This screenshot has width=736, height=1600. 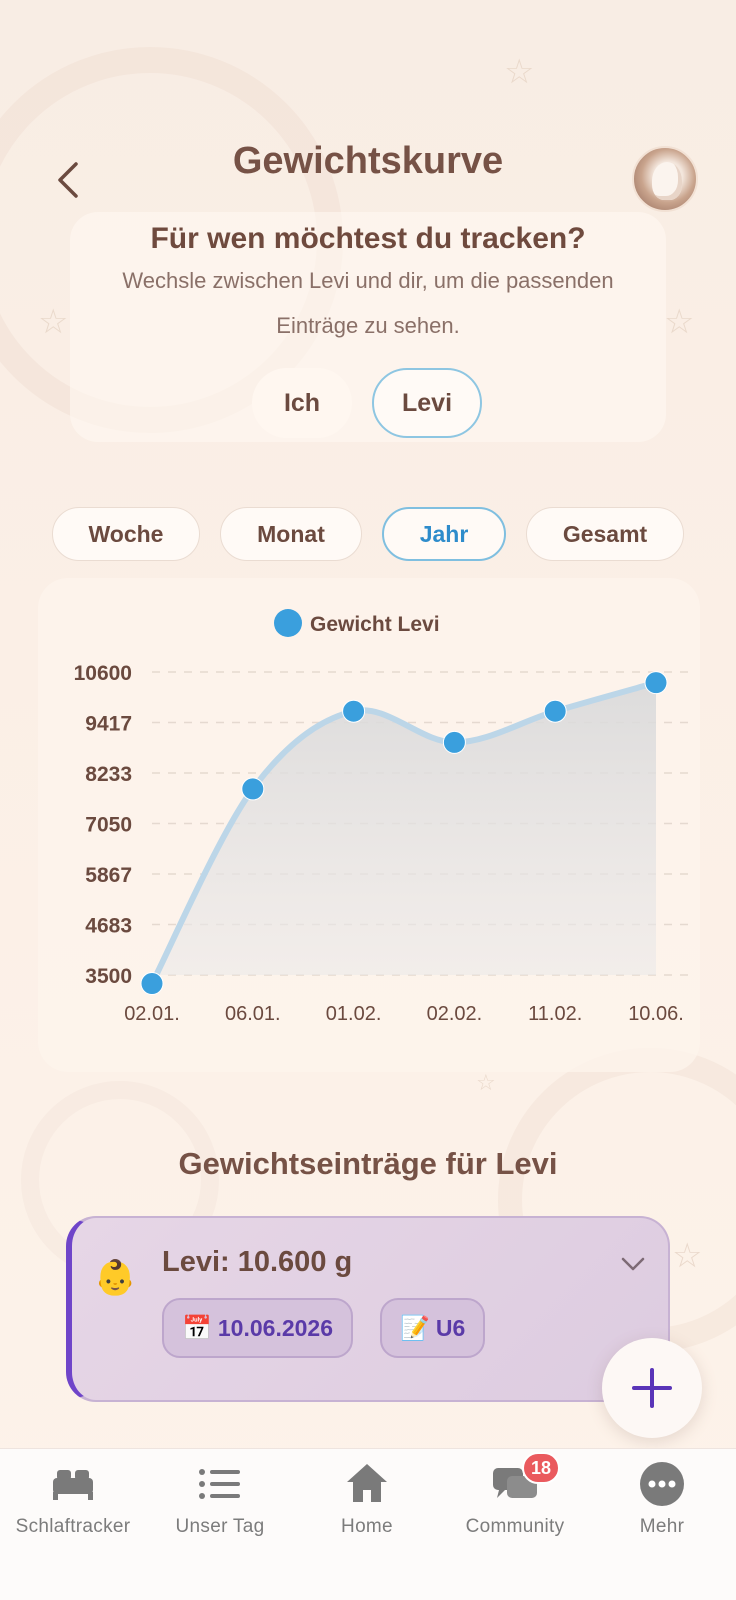 I want to click on more-icon, so click(x=662, y=1484).